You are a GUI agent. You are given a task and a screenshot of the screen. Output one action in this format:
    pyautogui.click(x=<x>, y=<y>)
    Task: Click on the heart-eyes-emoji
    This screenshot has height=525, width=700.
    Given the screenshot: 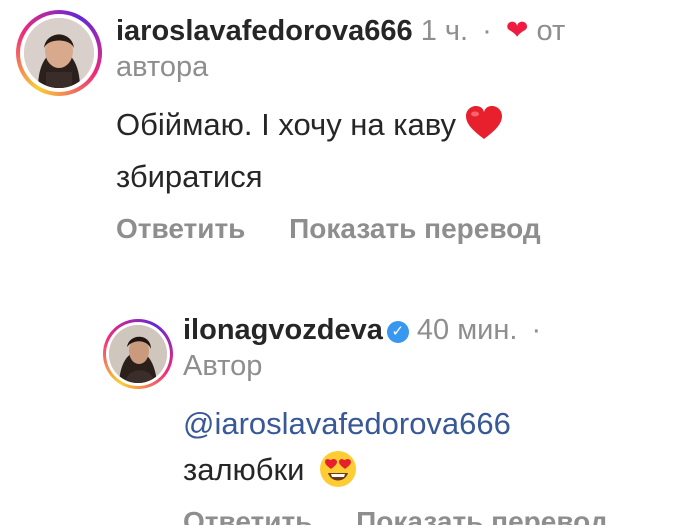 What is the action you would take?
    pyautogui.click(x=338, y=475)
    